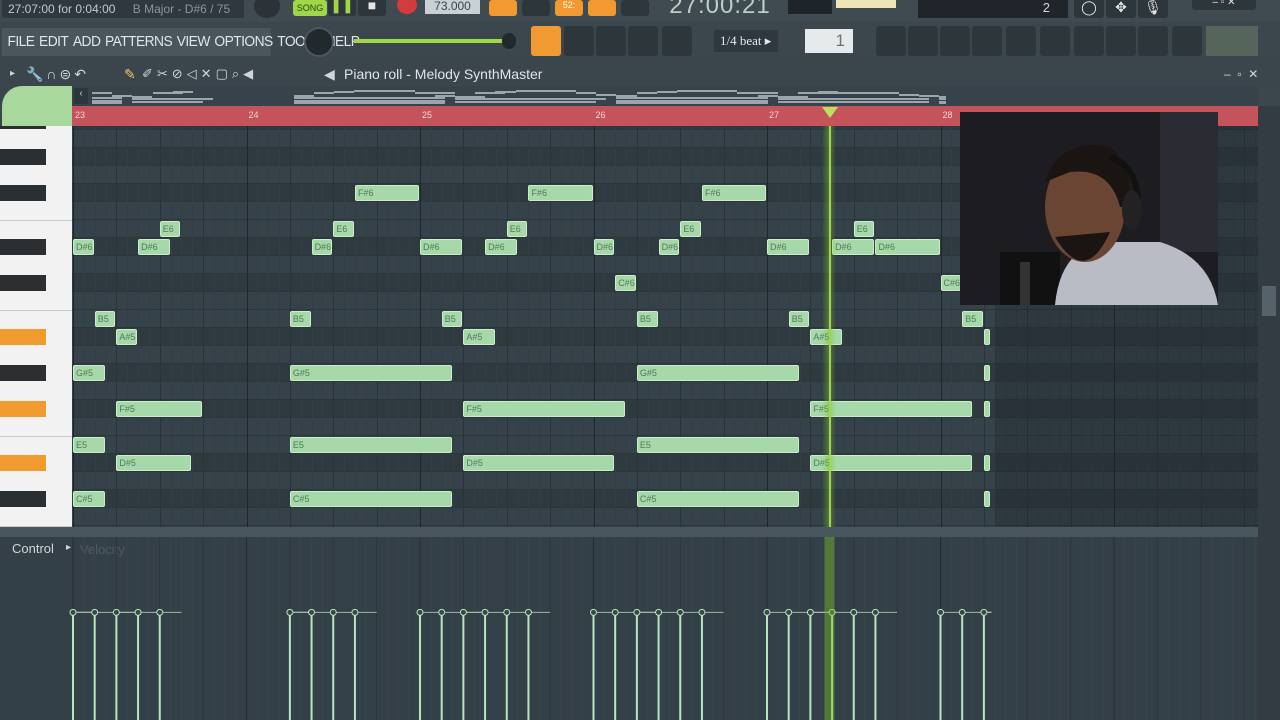 The height and width of the screenshot is (720, 1280). What do you see at coordinates (569, 8) in the screenshot?
I see `countdown-button: 52:` at bounding box center [569, 8].